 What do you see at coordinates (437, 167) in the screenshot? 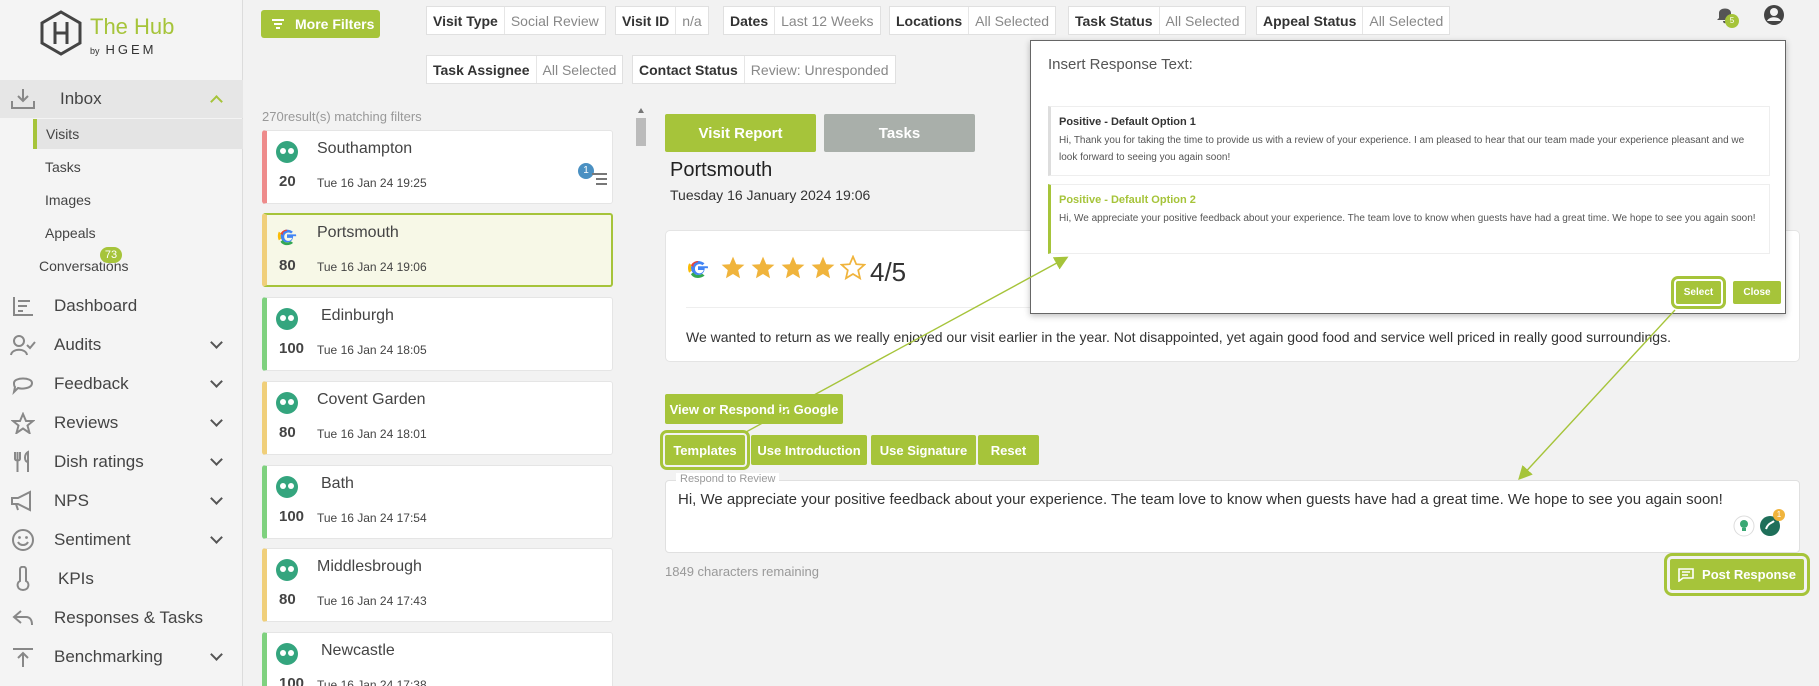
I see `visit-card: Southampton 20 Tue 16 Jan 24 19:25 1` at bounding box center [437, 167].